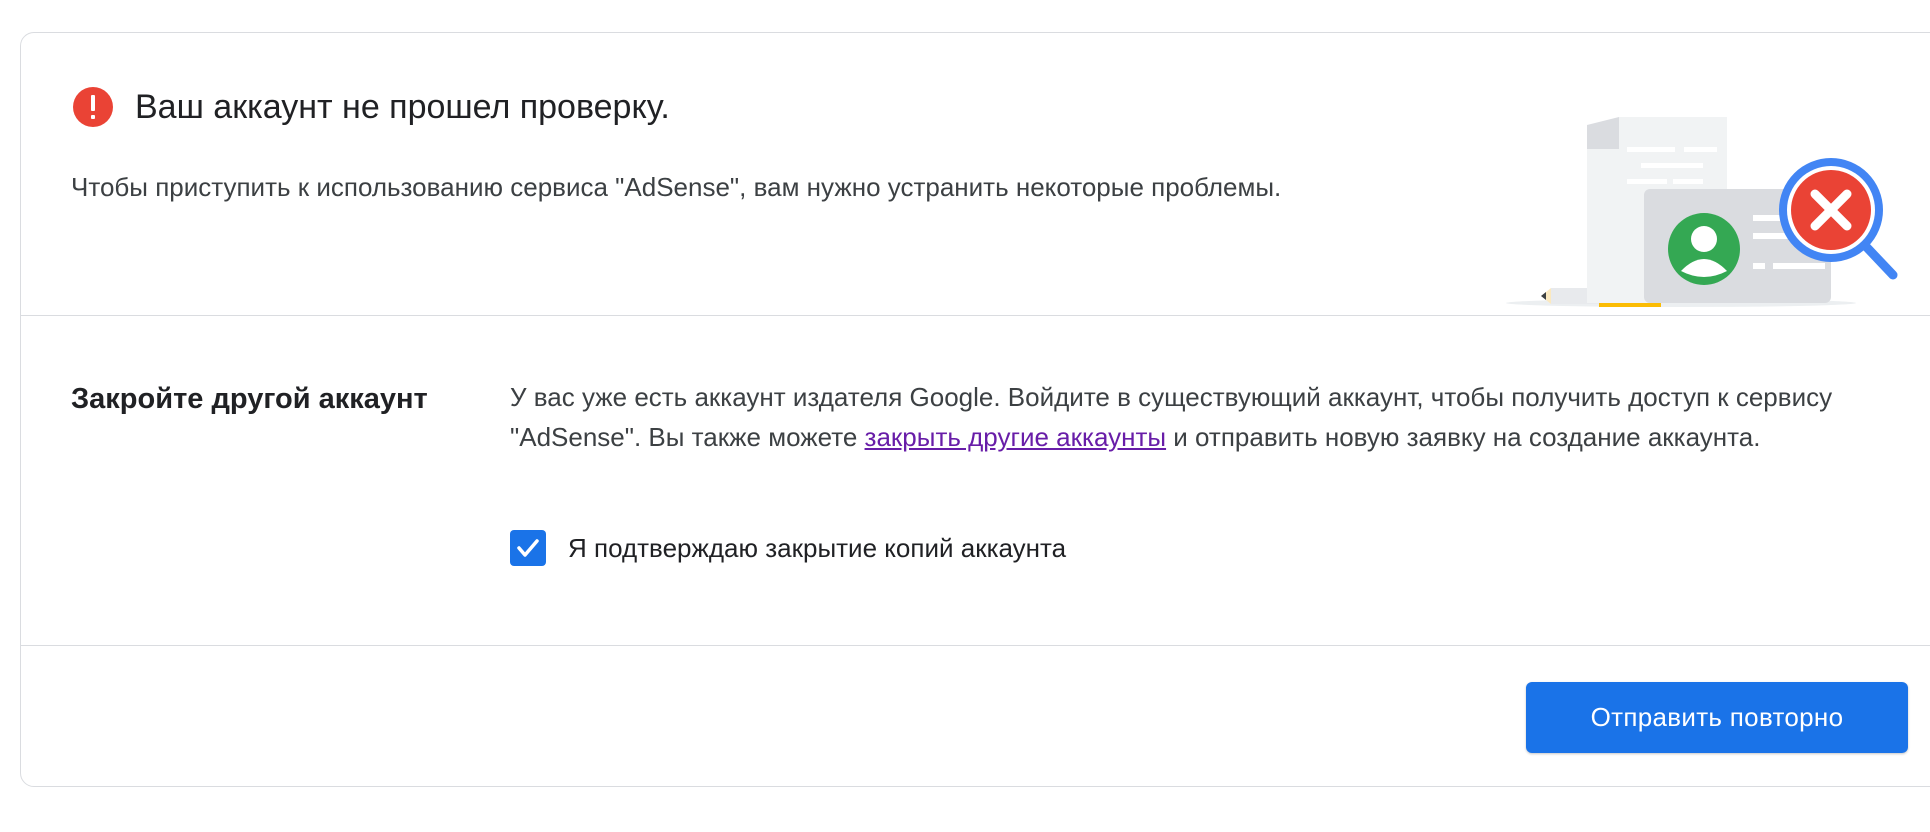 This screenshot has height=832, width=1930. I want to click on account-rejected-illustration, so click(1702, 212).